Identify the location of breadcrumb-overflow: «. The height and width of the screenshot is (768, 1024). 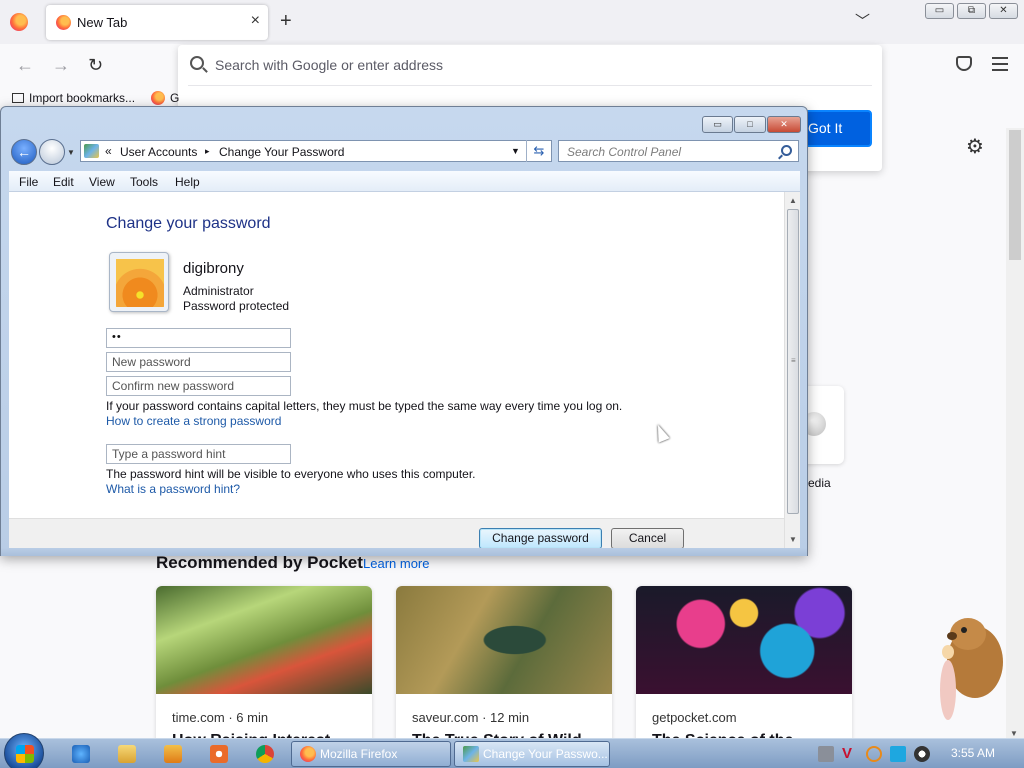
(108, 151).